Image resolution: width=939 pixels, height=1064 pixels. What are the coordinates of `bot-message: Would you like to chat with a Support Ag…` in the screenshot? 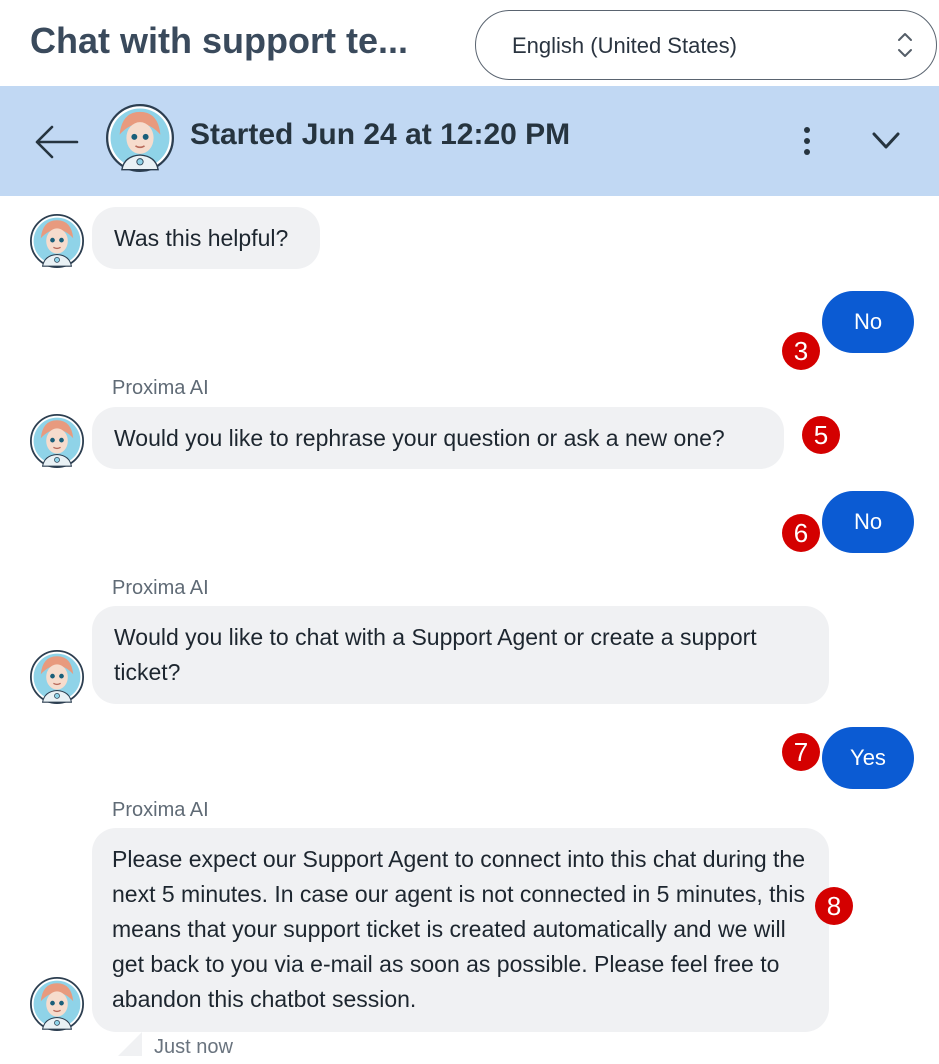 It's located at (460, 655).